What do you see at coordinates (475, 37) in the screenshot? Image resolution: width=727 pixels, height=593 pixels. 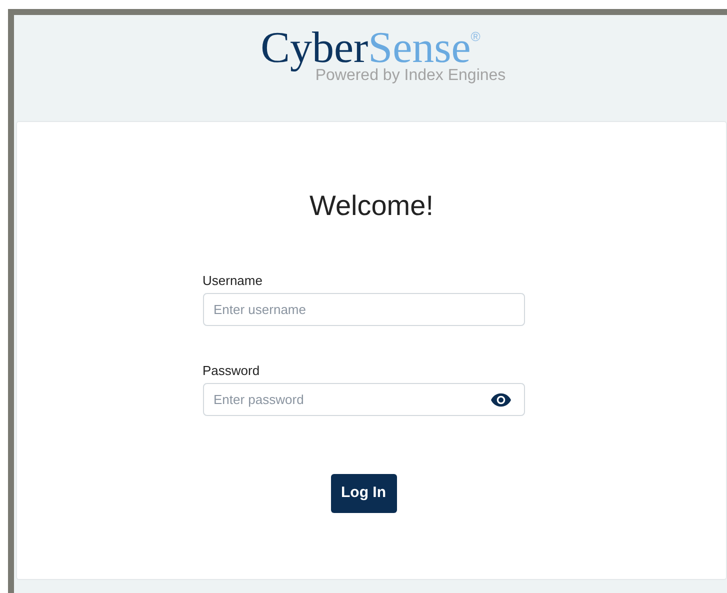 I see `registered-mark: ®` at bounding box center [475, 37].